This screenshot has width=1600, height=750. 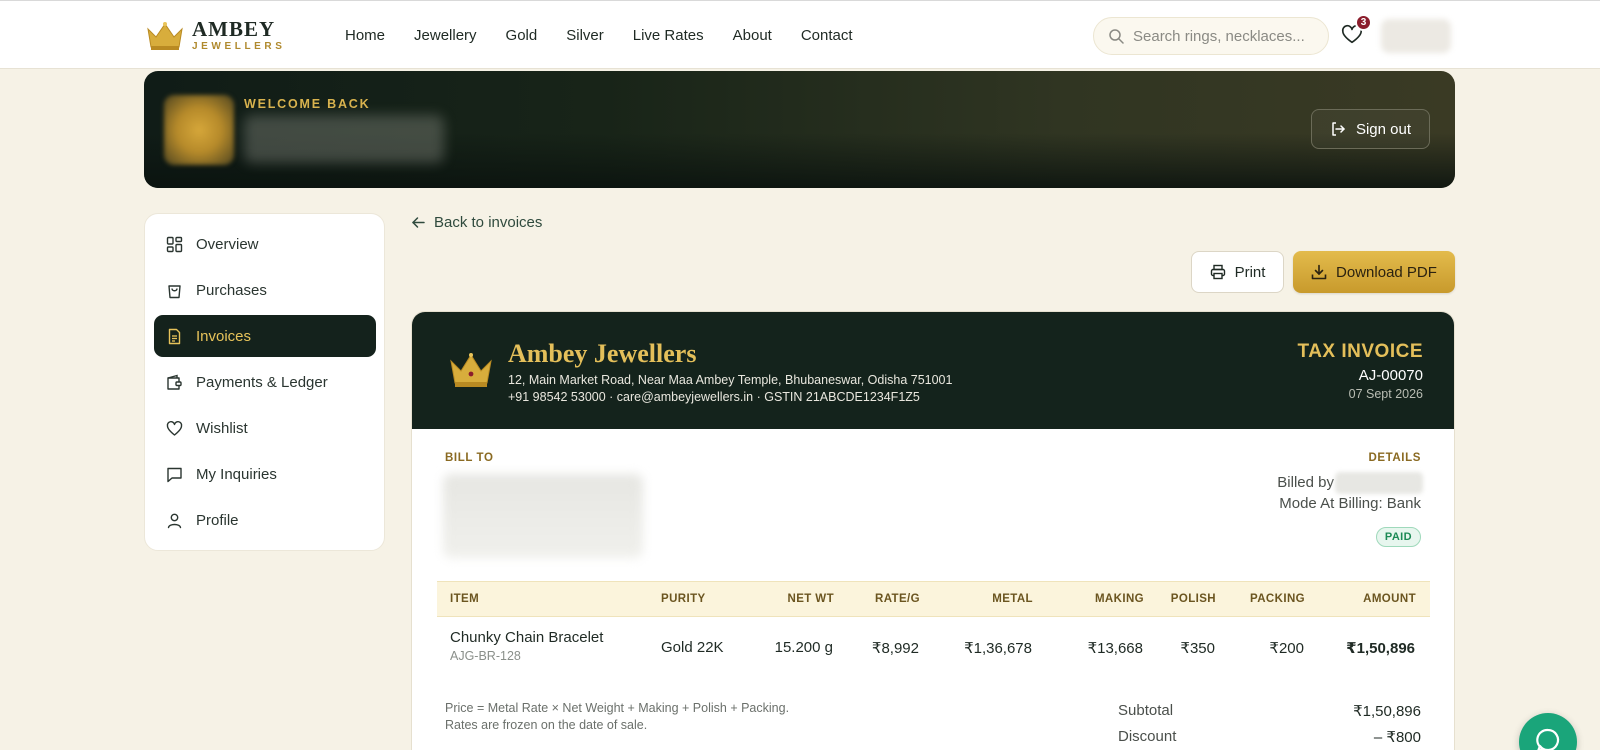 I want to click on sidebar-item-payments-ledger: Payments & Ledger, so click(x=265, y=382).